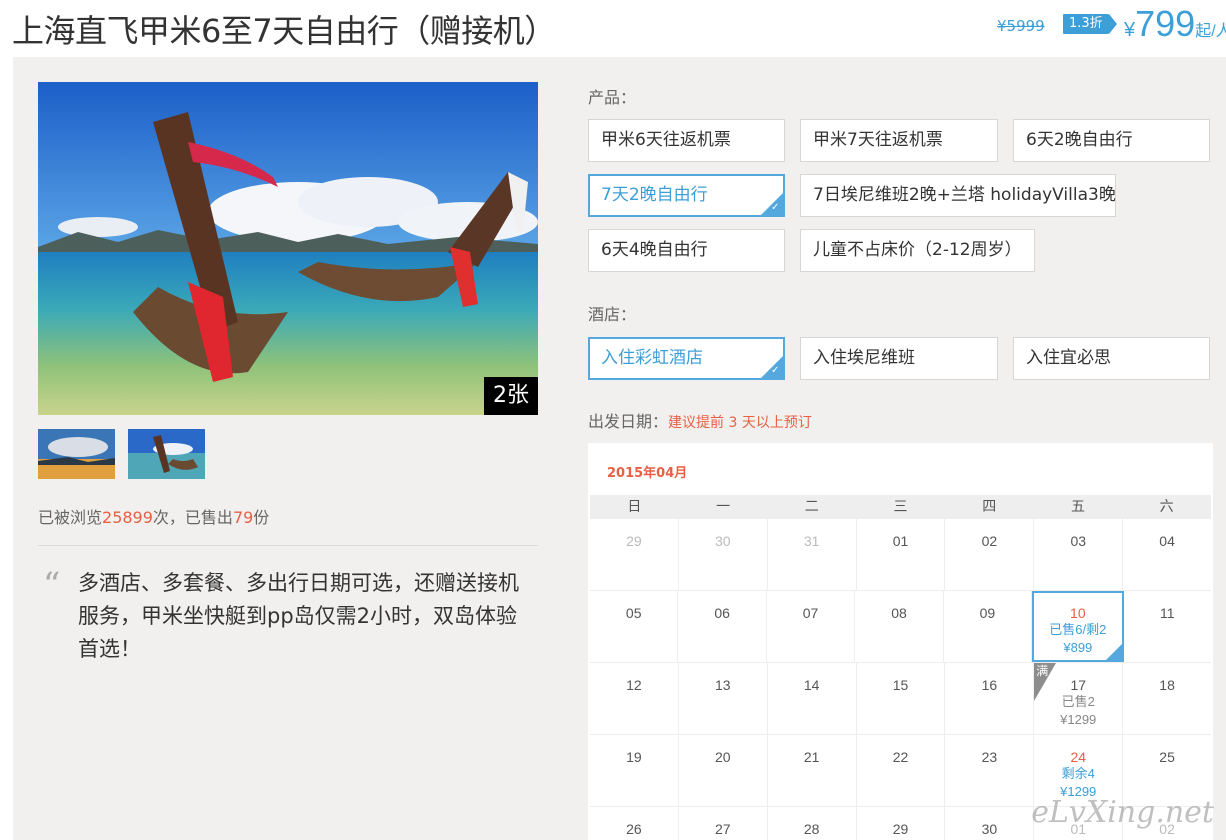 The height and width of the screenshot is (840, 1226). What do you see at coordinates (70, 517) in the screenshot?
I see `stats-prefix: 已被浏览` at bounding box center [70, 517].